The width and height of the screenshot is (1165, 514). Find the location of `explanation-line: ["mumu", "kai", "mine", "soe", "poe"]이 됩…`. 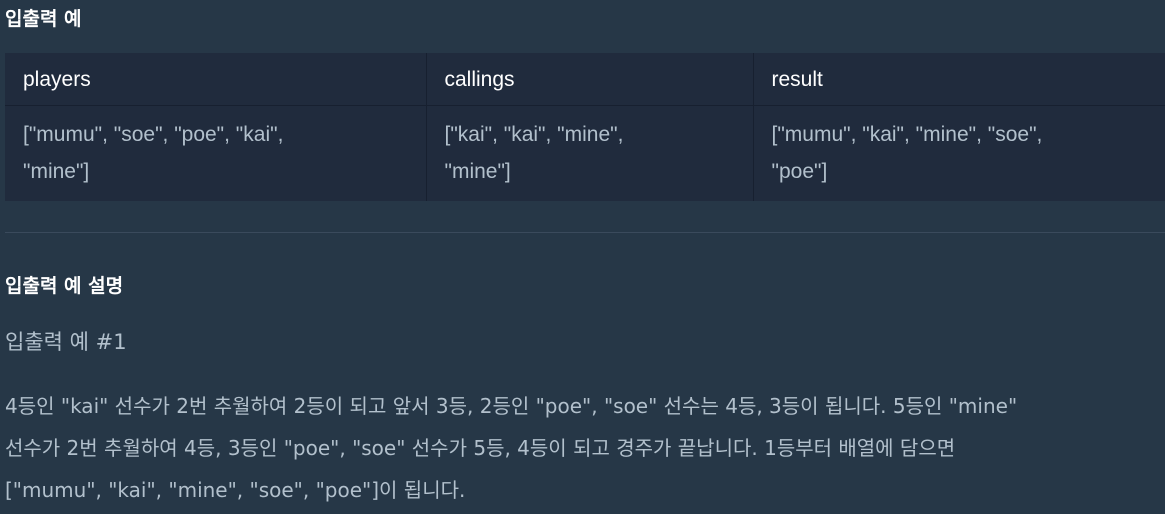

explanation-line: ["mumu", "kai", "mine", "soe", "poe"]이 됩… is located at coordinates (235, 490).